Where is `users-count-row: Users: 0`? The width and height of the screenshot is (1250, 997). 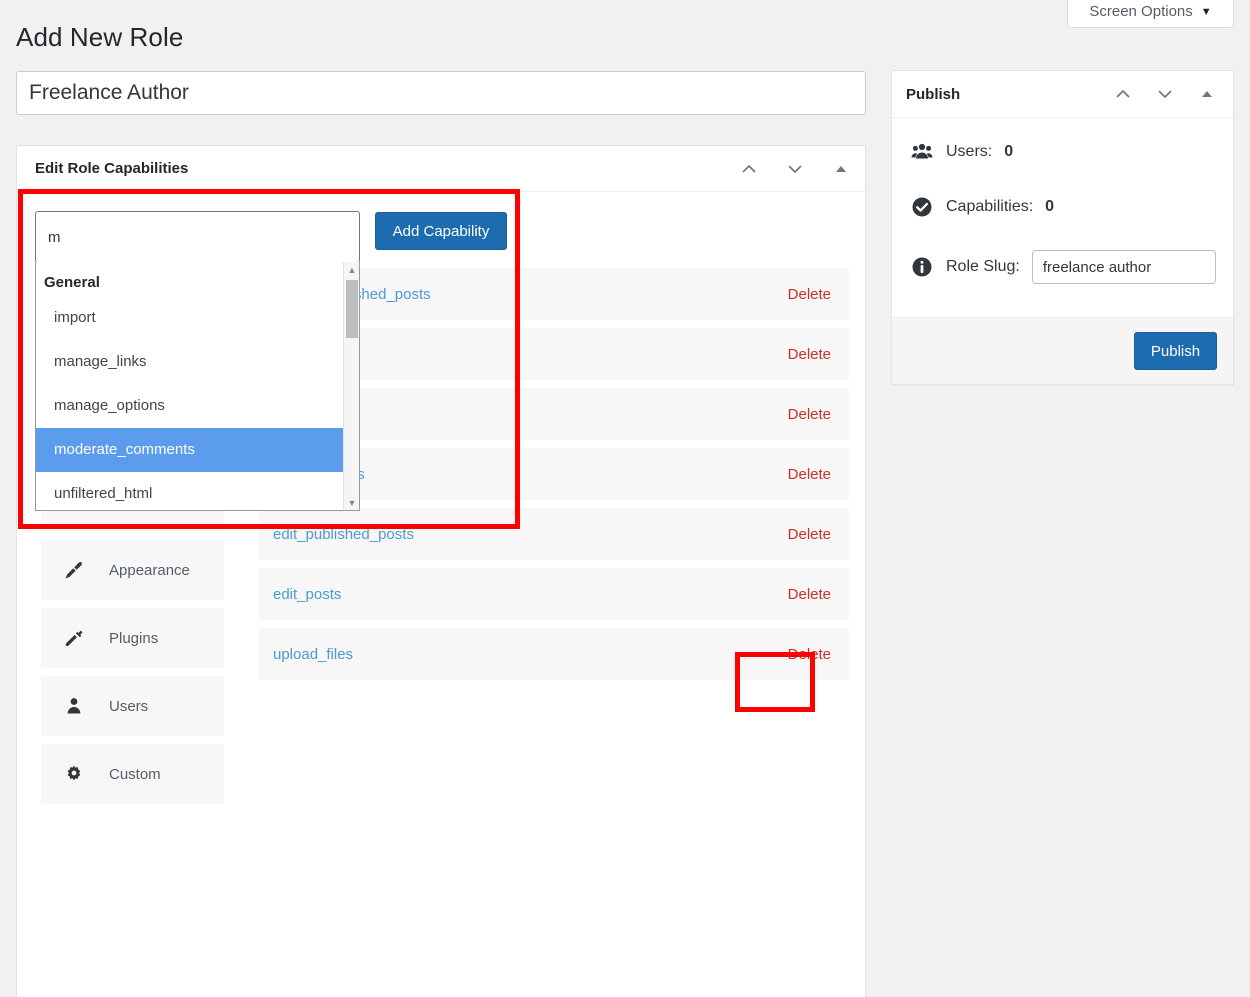 users-count-row: Users: 0 is located at coordinates (1071, 152).